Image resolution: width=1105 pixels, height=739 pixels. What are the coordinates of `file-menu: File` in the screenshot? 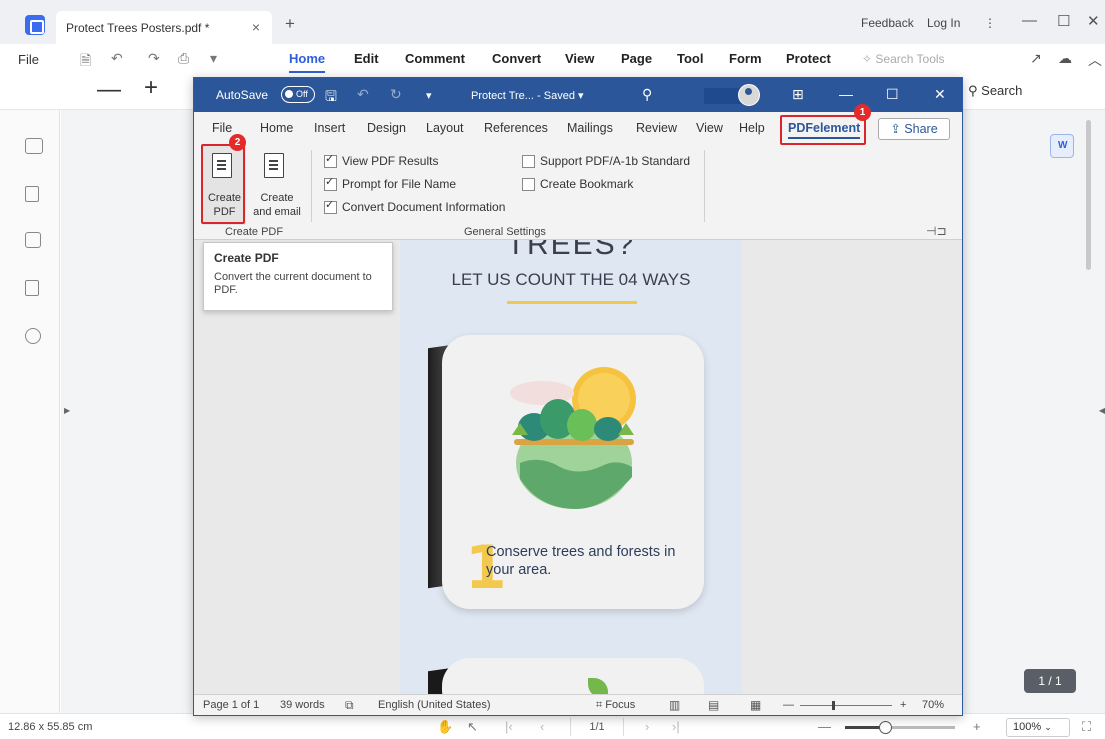 It's located at (28, 59).